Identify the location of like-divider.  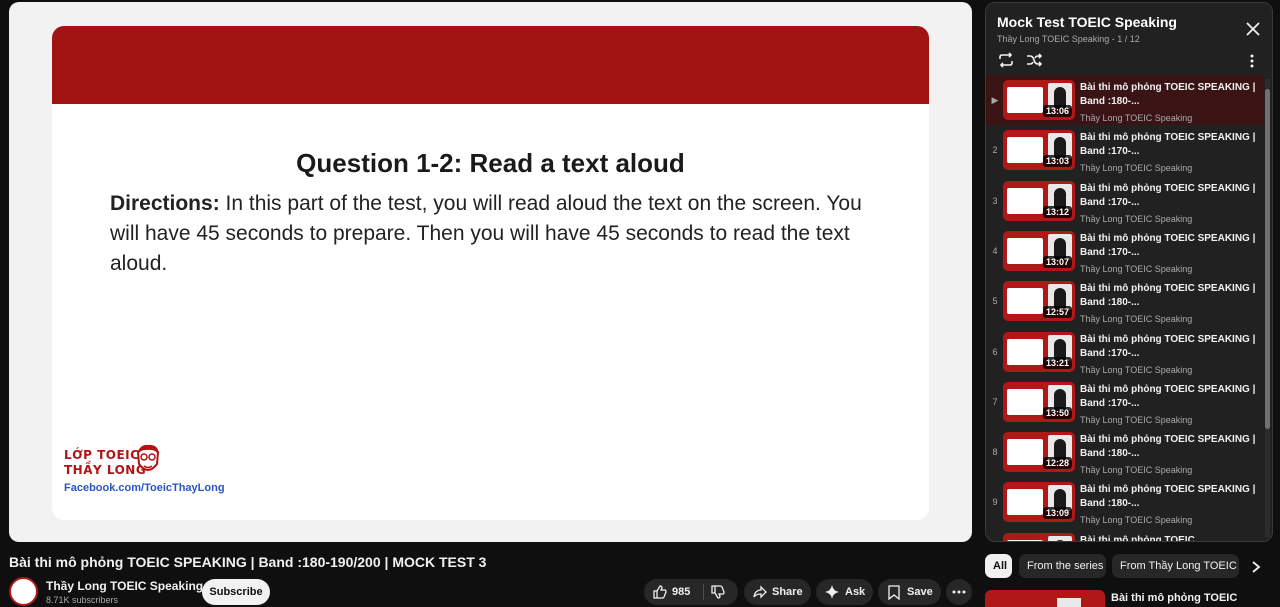
(703, 592).